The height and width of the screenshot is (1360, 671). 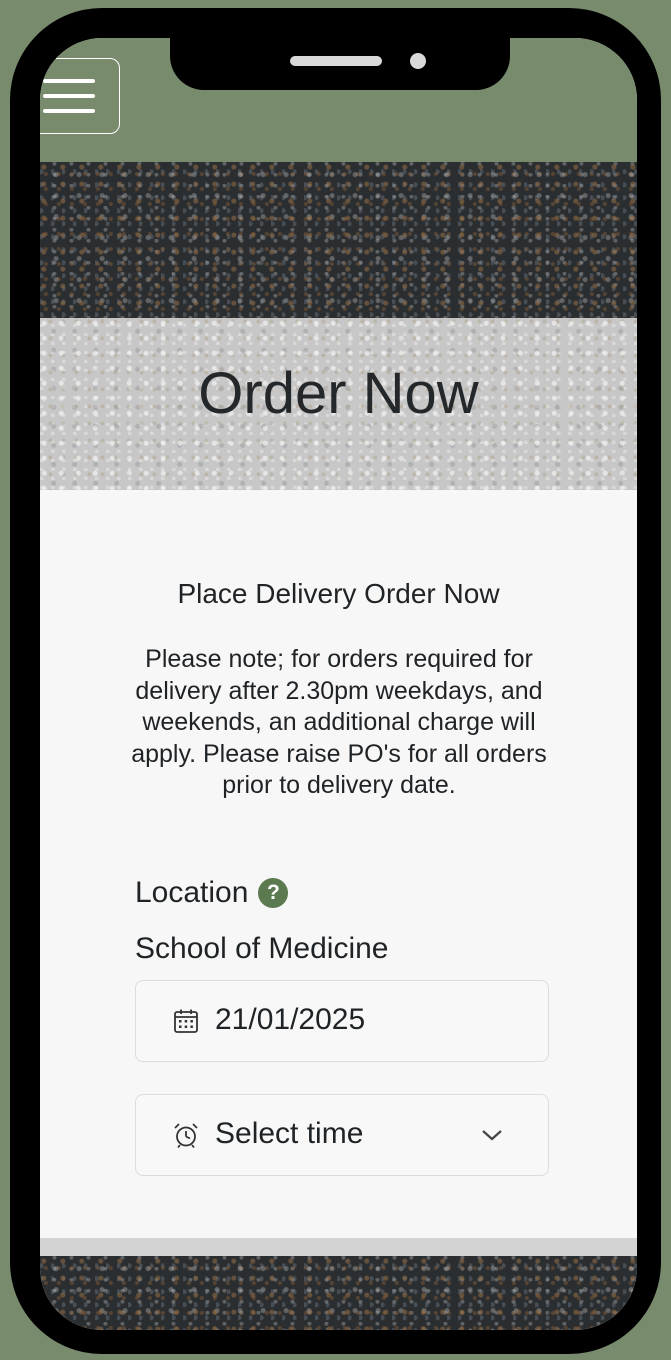 What do you see at coordinates (69, 81) in the screenshot?
I see `hamburger-icon` at bounding box center [69, 81].